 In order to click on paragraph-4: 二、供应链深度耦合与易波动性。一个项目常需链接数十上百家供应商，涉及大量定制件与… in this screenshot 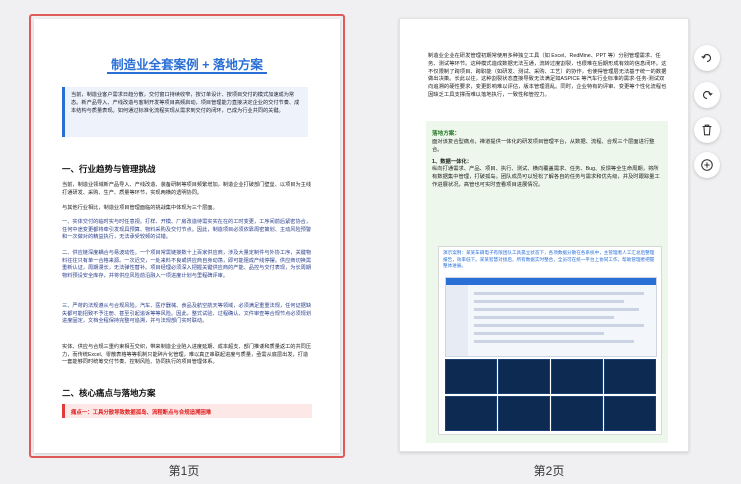, I will do `click(187, 264)`.